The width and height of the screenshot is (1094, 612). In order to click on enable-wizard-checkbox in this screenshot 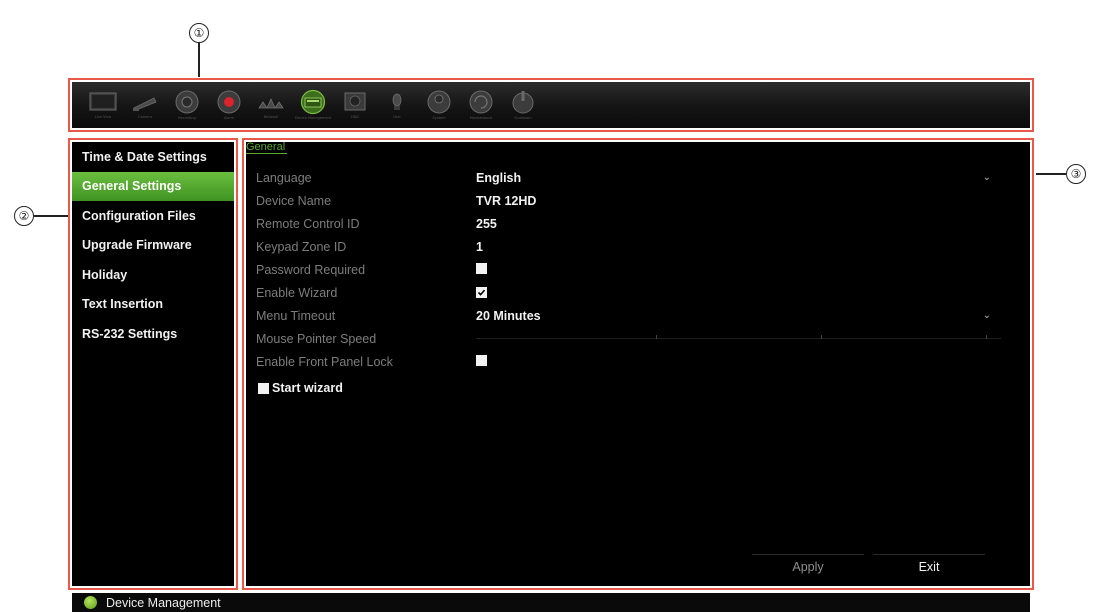, I will do `click(481, 292)`.